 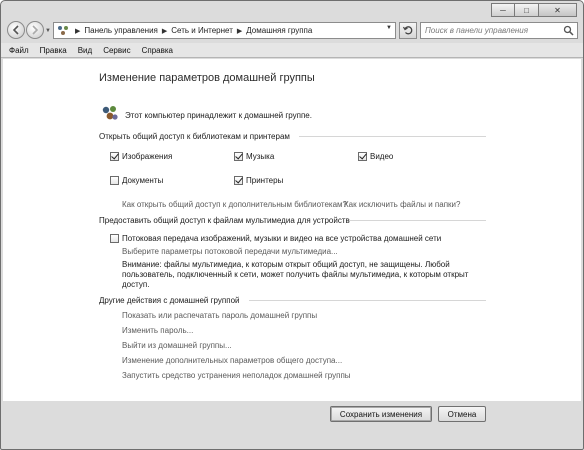 What do you see at coordinates (238, 156) in the screenshot?
I see `checkbox-music` at bounding box center [238, 156].